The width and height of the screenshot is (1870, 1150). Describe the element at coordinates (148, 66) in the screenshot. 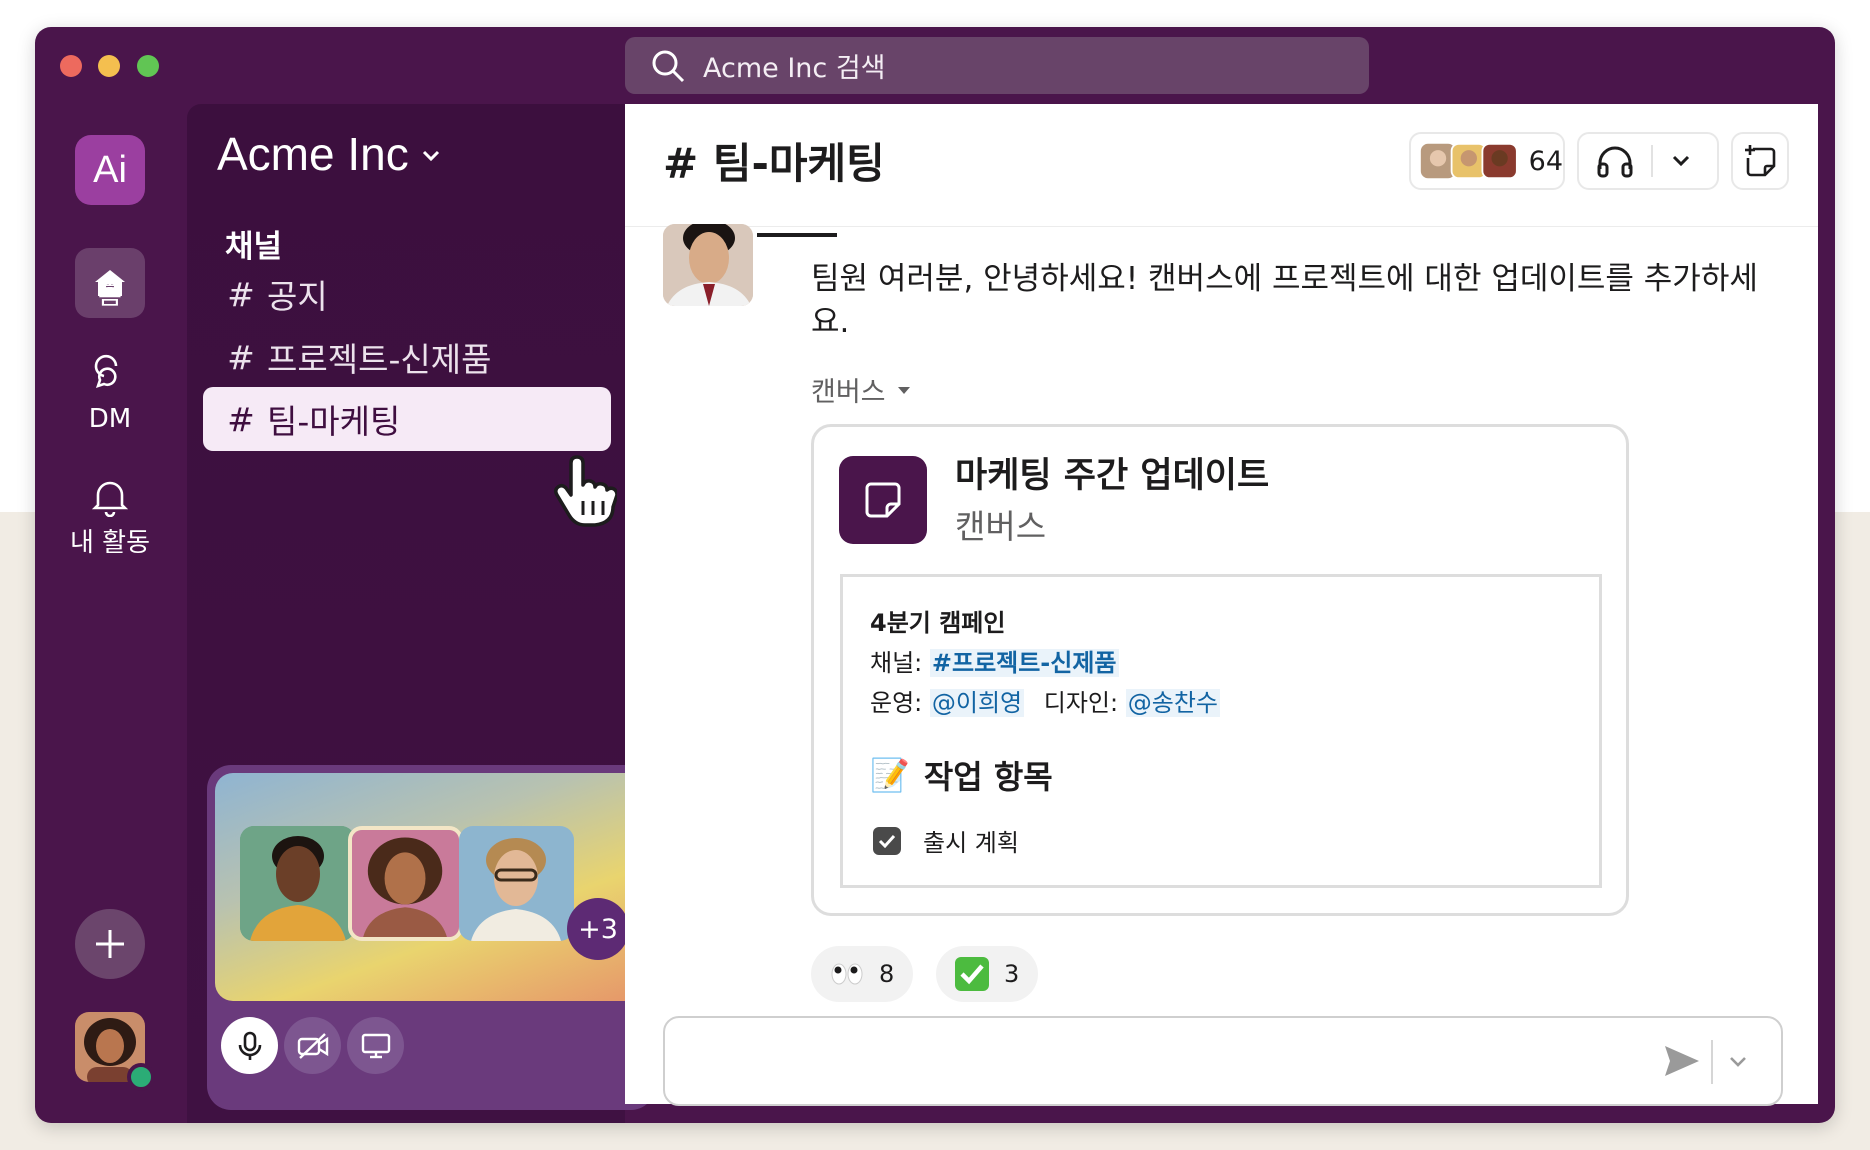

I see `zoom-window-button` at that location.